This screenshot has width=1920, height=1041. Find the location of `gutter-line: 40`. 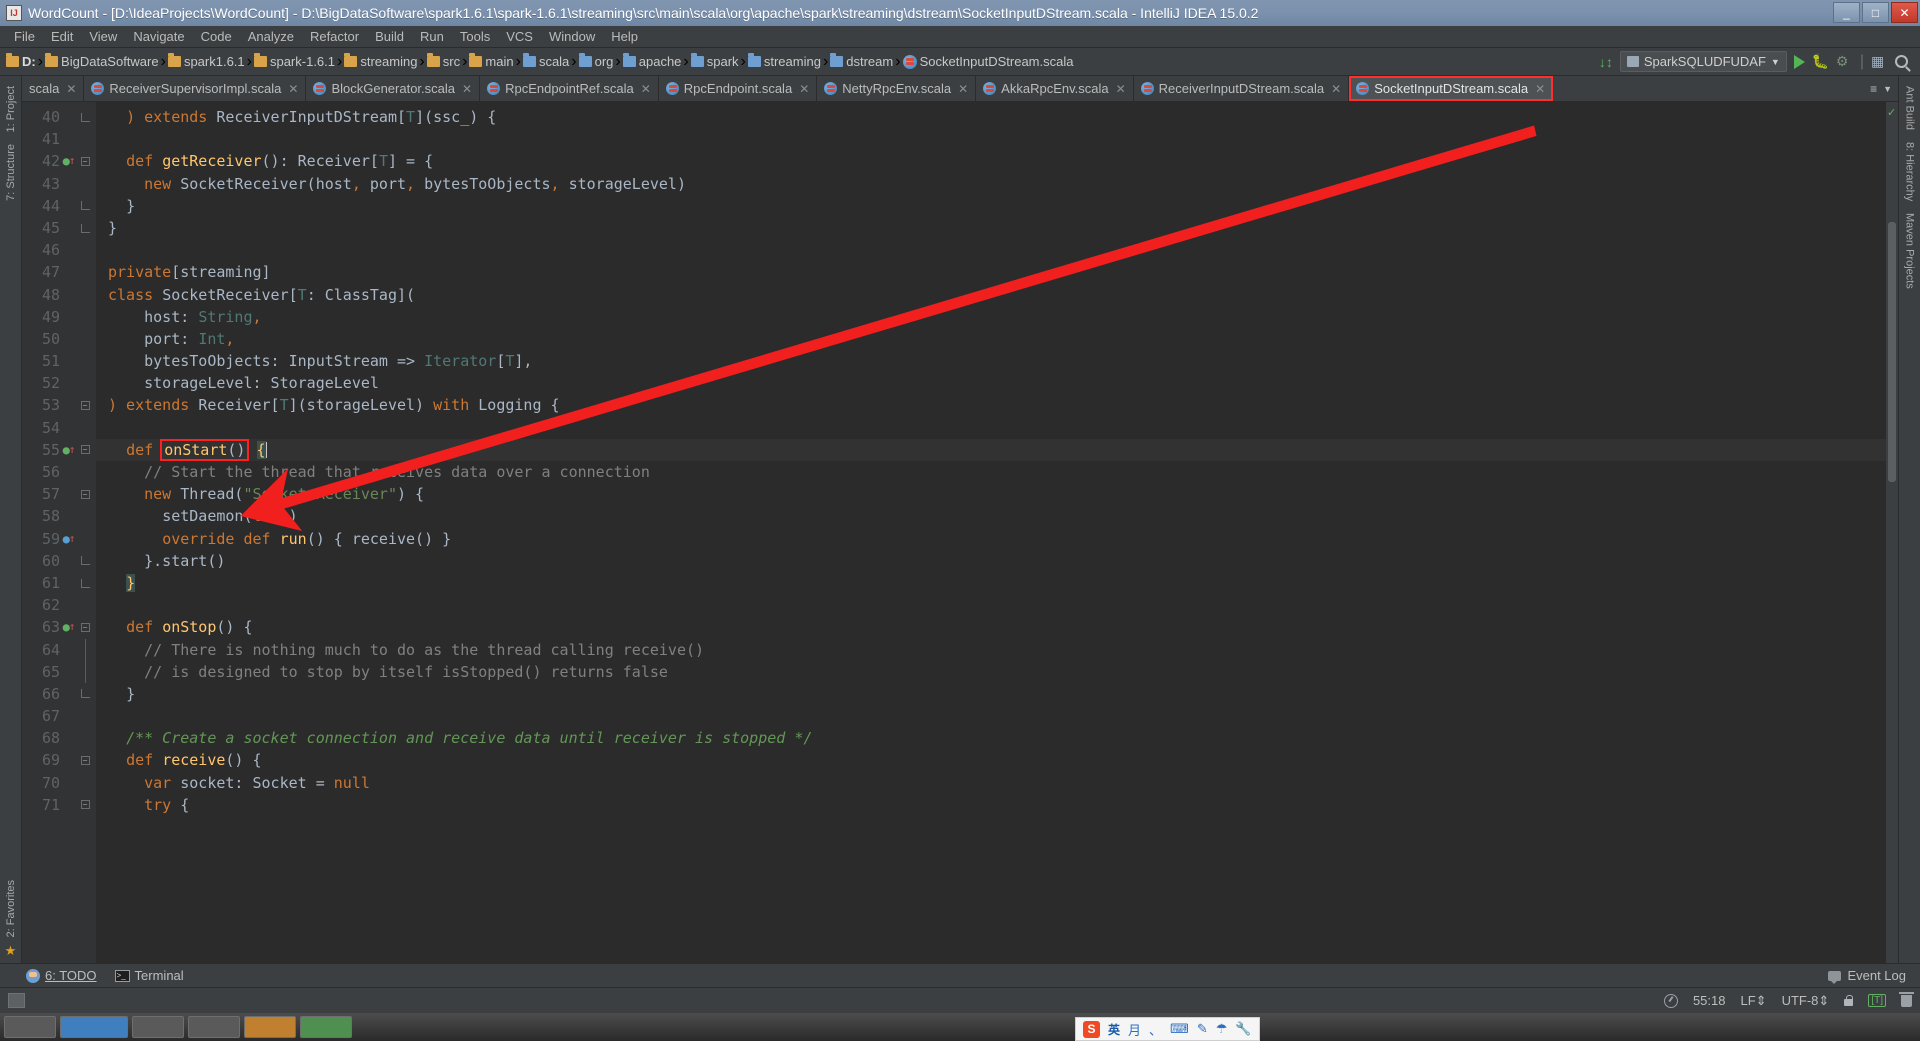

gutter-line: 40 is located at coordinates (59, 117).